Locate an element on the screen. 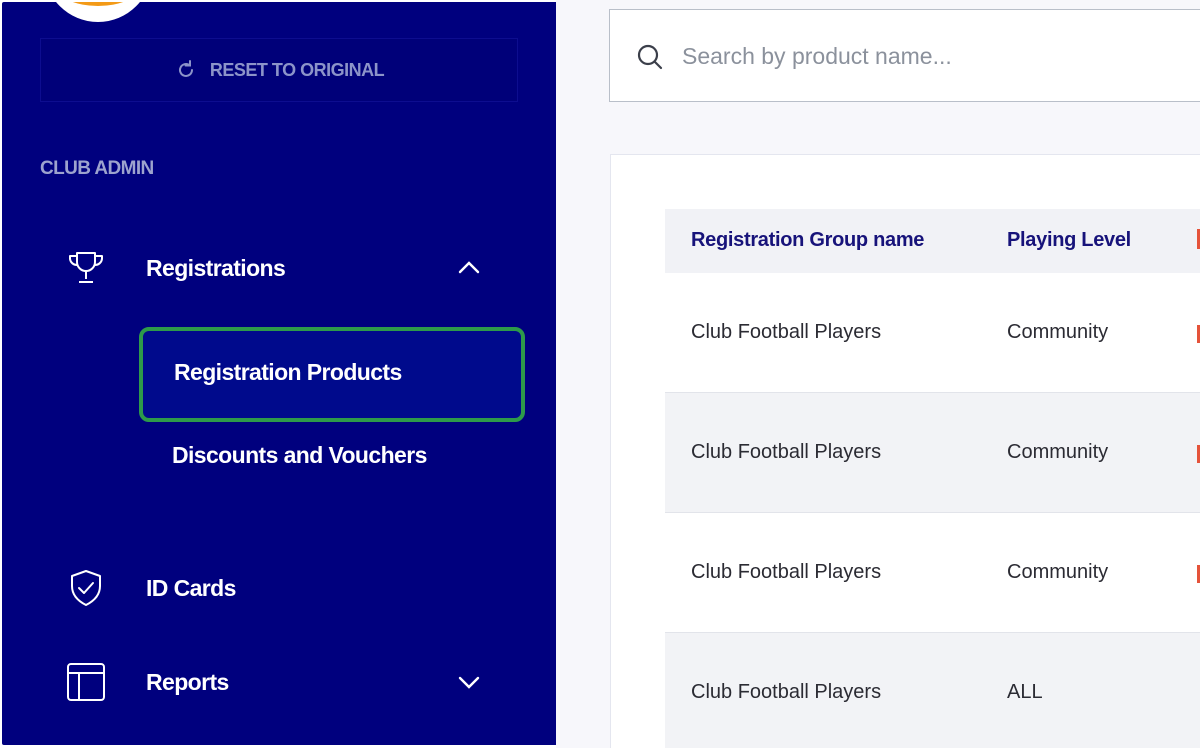 Image resolution: width=1200 pixels, height=748 pixels. cell-playing-level: ALL is located at coordinates (1025, 692).